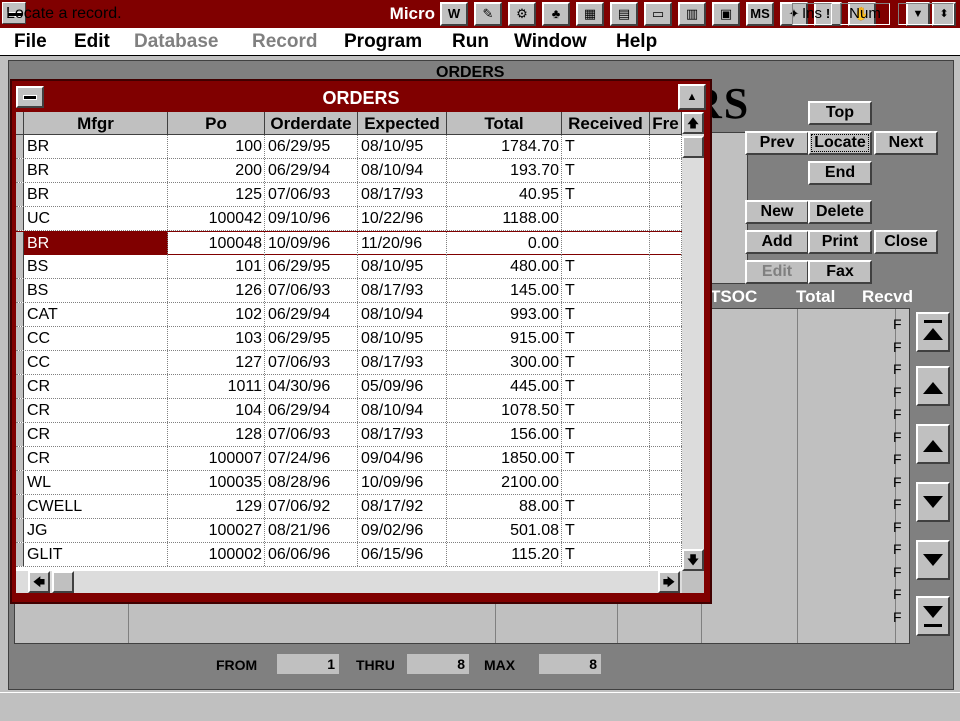 This screenshot has height=721, width=960. Describe the element at coordinates (402, 530) in the screenshot. I see `cell-expected: 09/02/96` at that location.